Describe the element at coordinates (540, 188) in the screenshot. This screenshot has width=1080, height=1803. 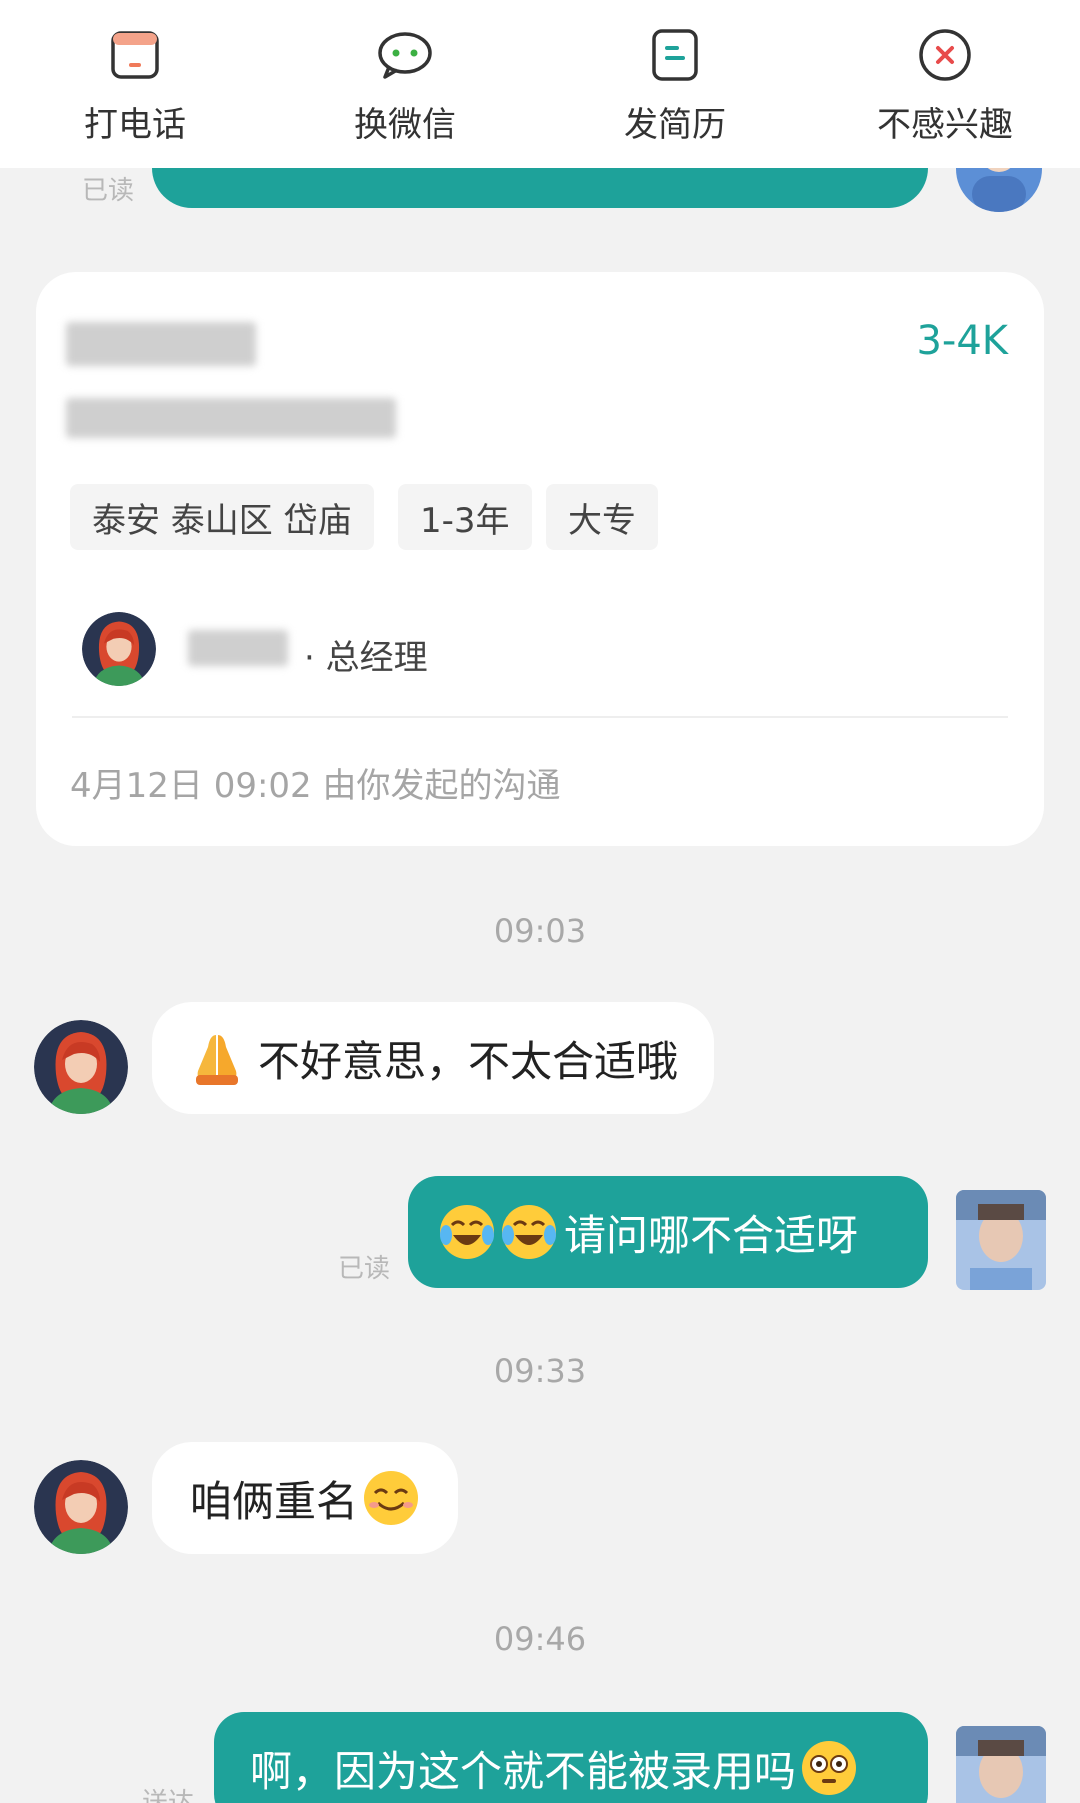
I see `message-bubble-outgoing-partial` at that location.